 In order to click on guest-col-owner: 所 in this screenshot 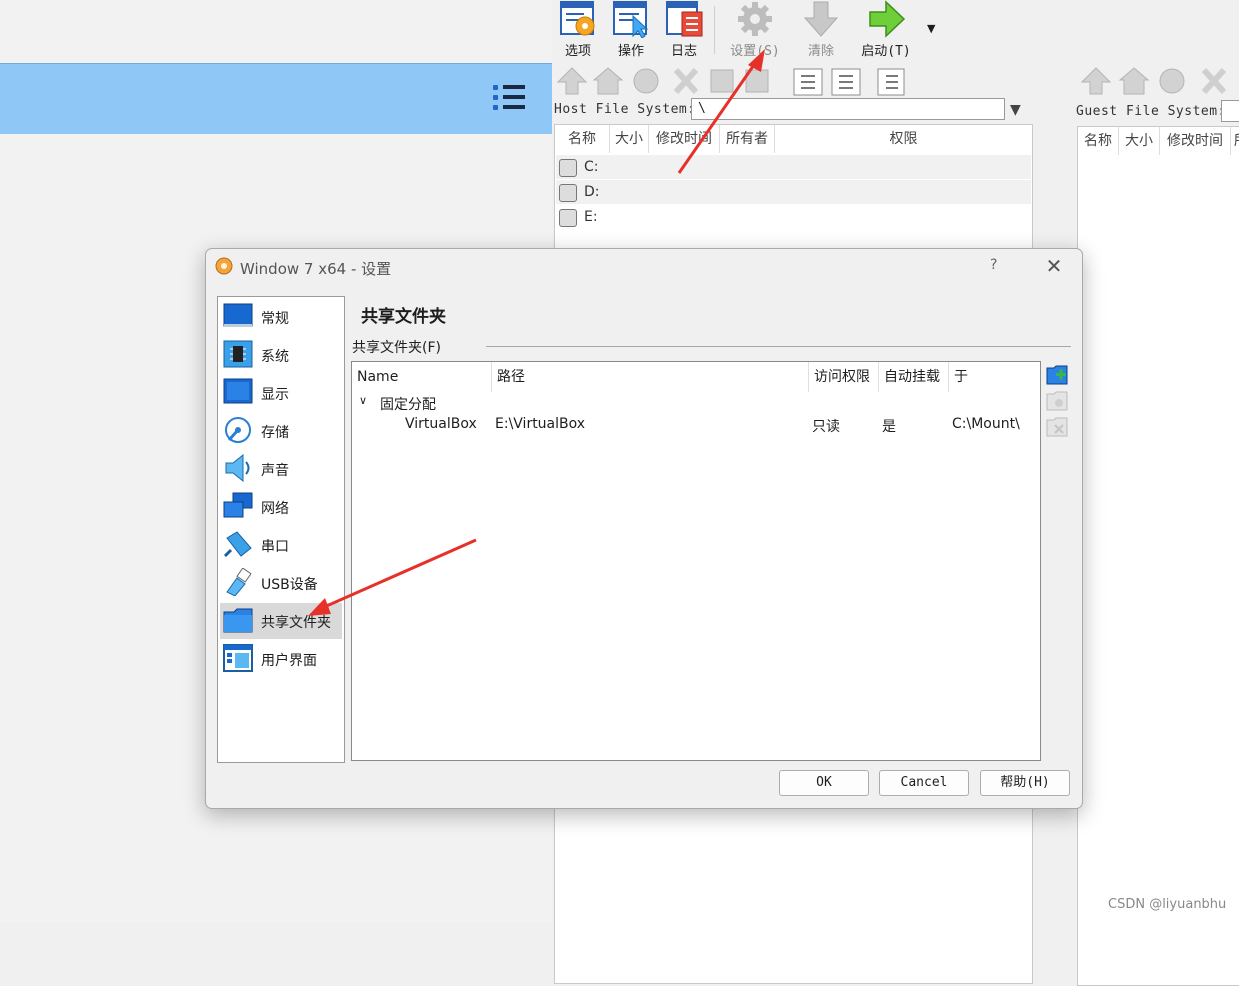, I will do `click(1235, 141)`.